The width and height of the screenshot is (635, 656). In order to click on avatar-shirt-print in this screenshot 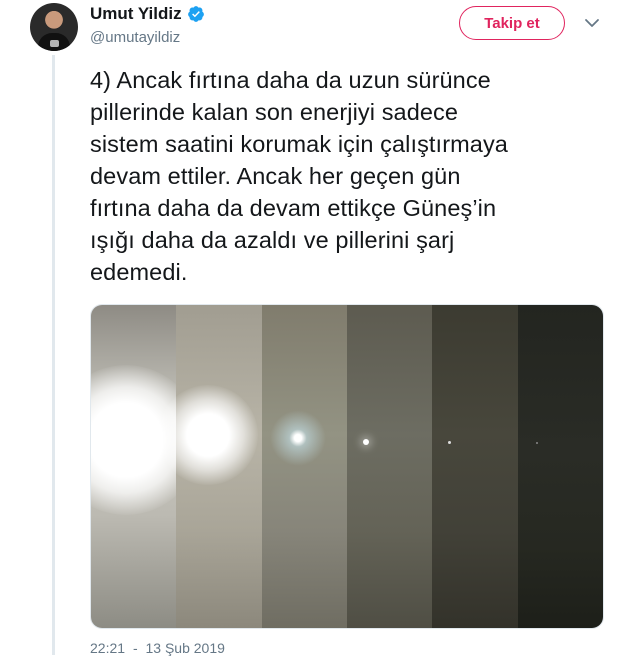, I will do `click(54, 43)`.